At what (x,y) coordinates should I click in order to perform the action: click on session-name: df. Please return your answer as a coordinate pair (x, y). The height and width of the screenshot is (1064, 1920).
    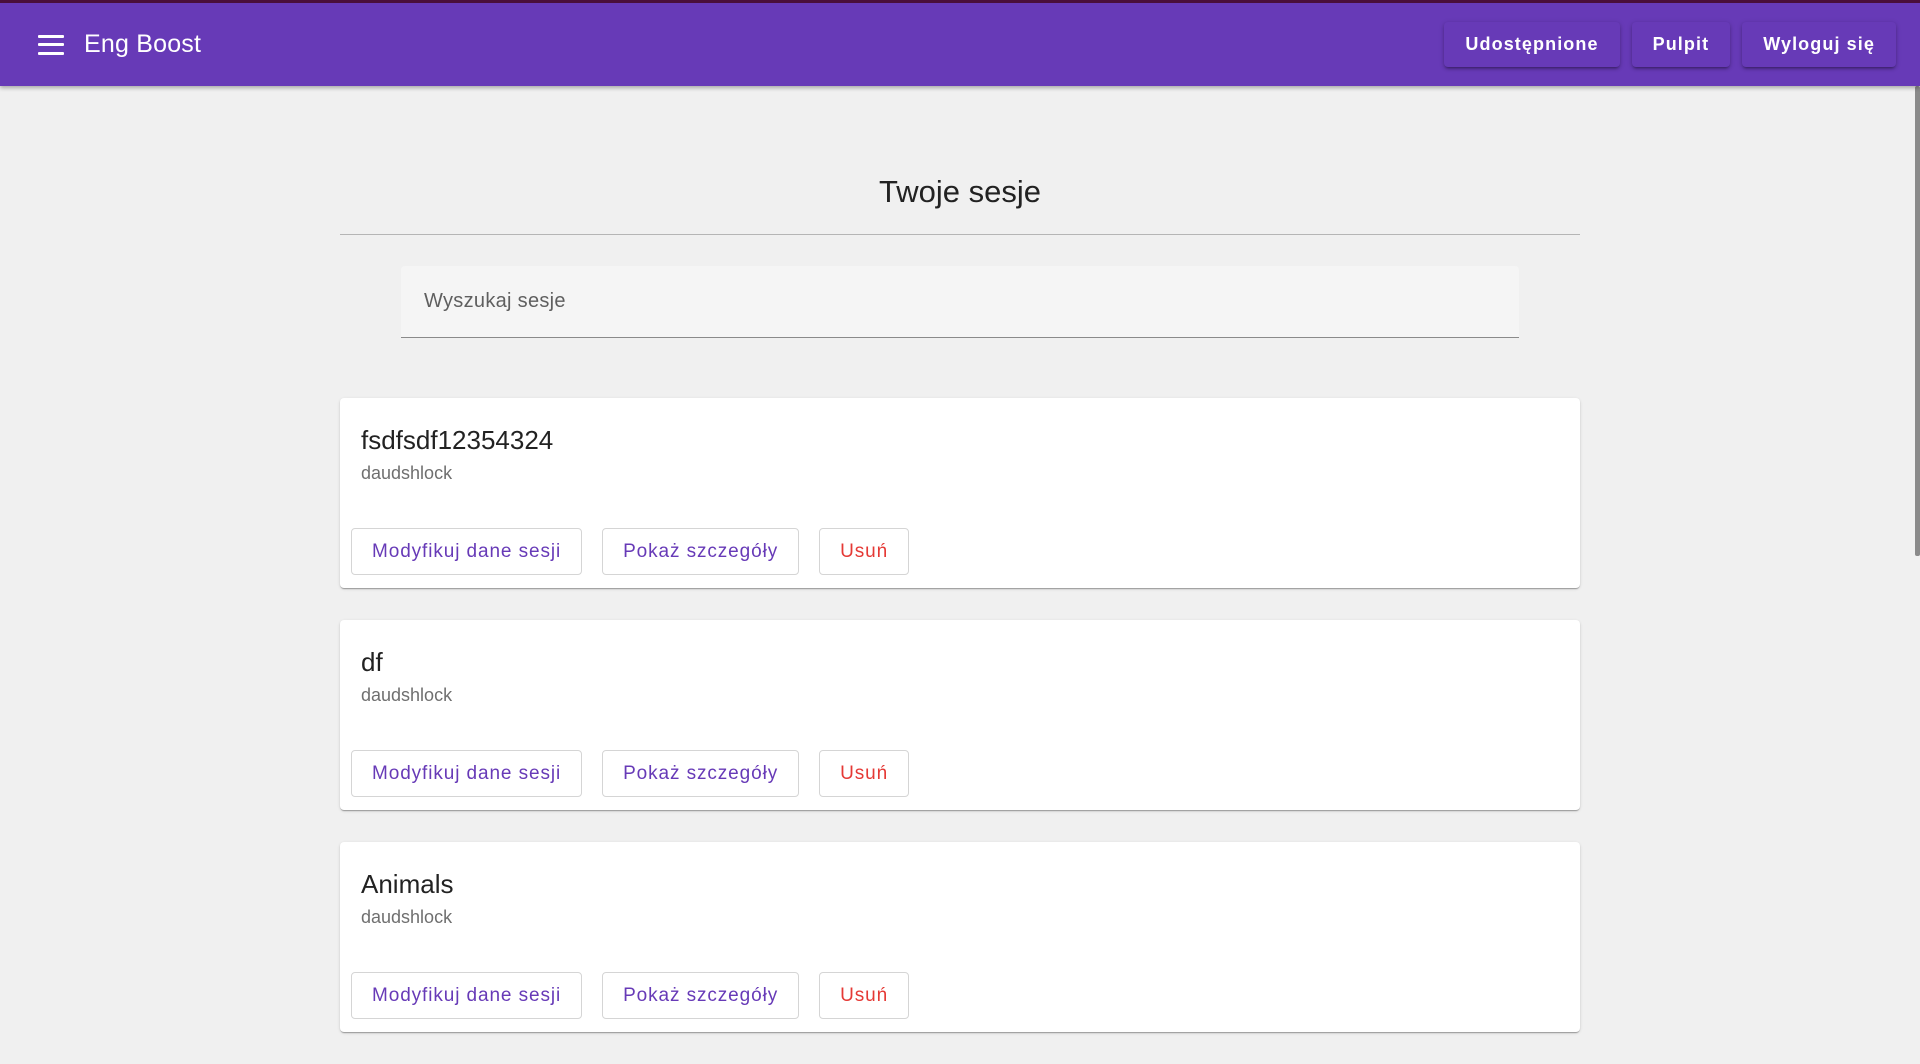
    Looking at the image, I should click on (372, 662).